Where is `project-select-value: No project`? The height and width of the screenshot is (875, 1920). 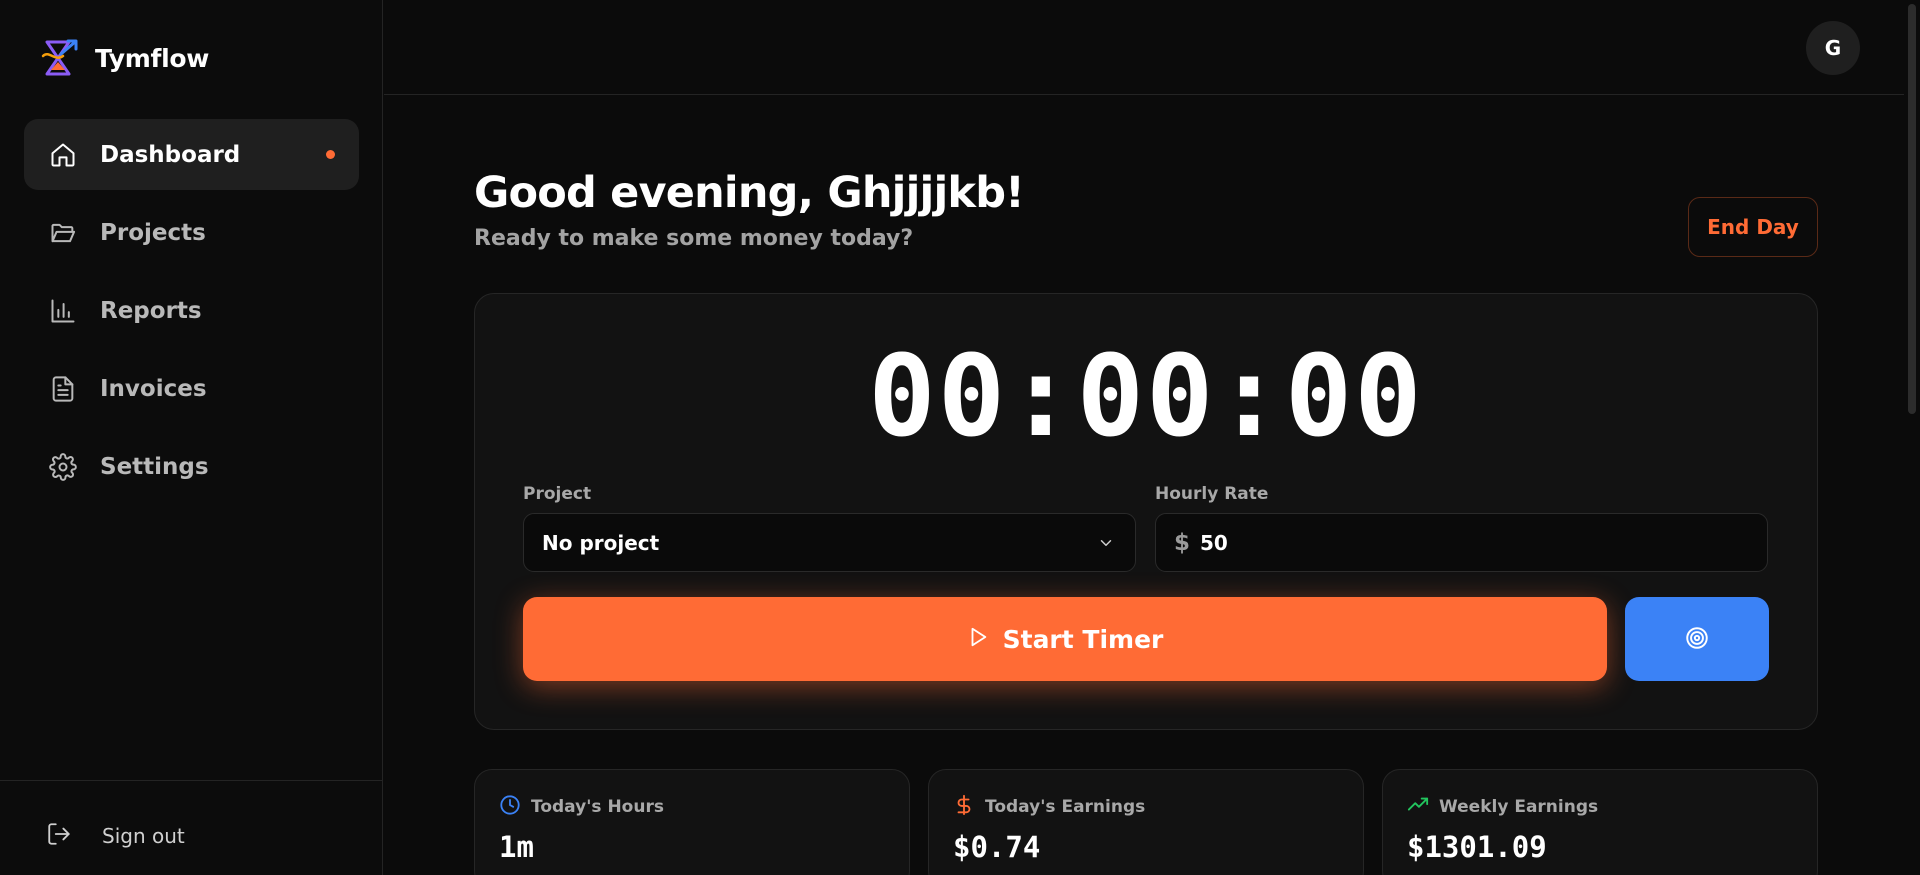
project-select-value: No project is located at coordinates (601, 542).